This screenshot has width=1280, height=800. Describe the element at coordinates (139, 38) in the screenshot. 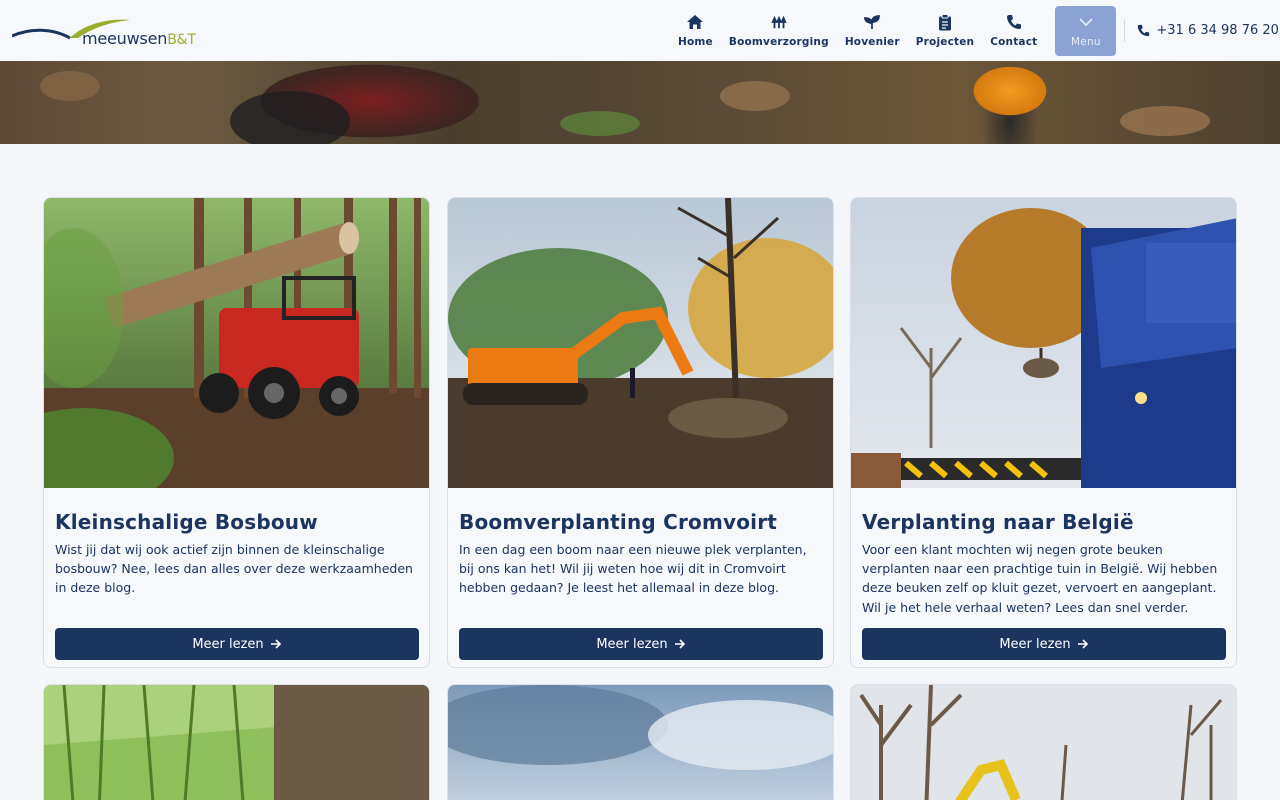

I see `logo-text: meeuwsenB&T` at that location.